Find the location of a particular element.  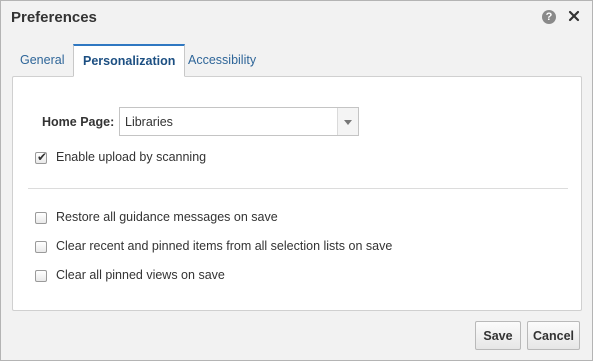

save-button: Save is located at coordinates (498, 335).